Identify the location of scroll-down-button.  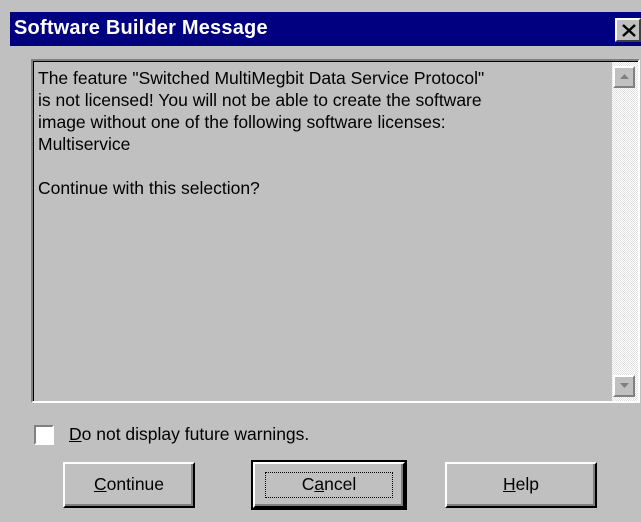
(624, 386).